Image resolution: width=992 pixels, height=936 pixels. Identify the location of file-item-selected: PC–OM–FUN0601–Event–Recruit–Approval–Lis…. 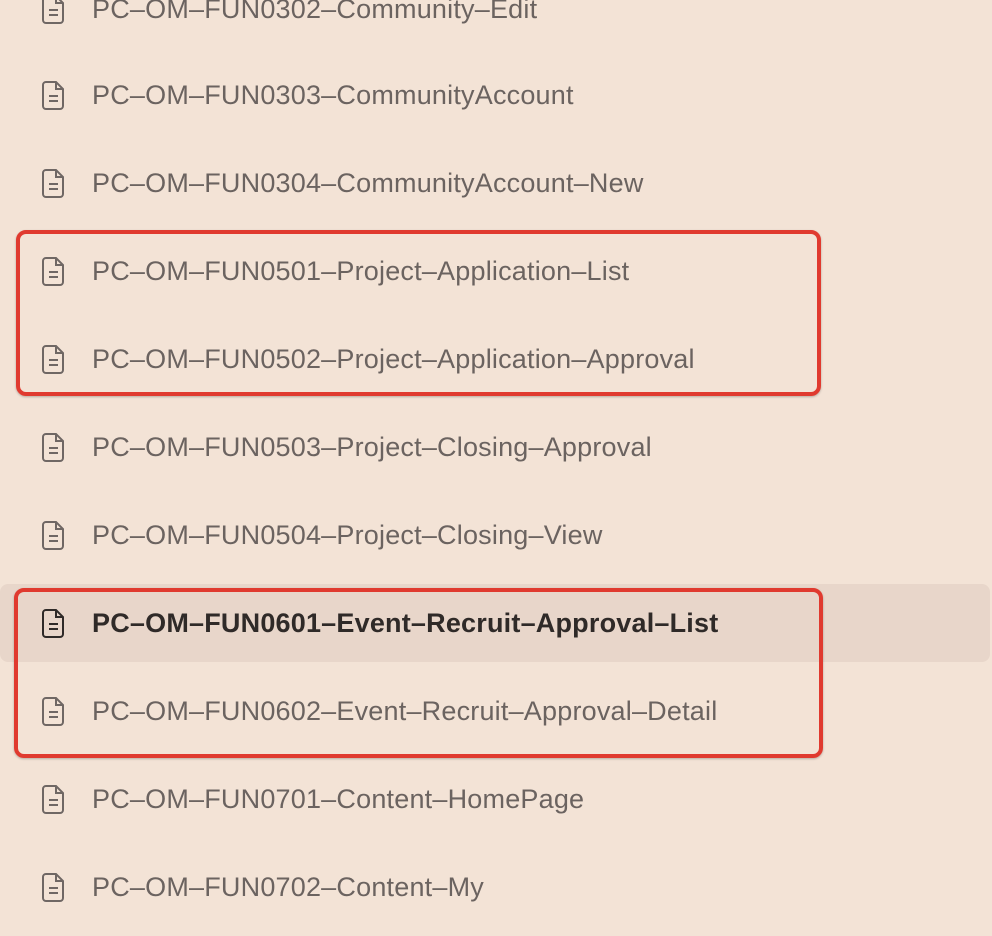
(495, 623).